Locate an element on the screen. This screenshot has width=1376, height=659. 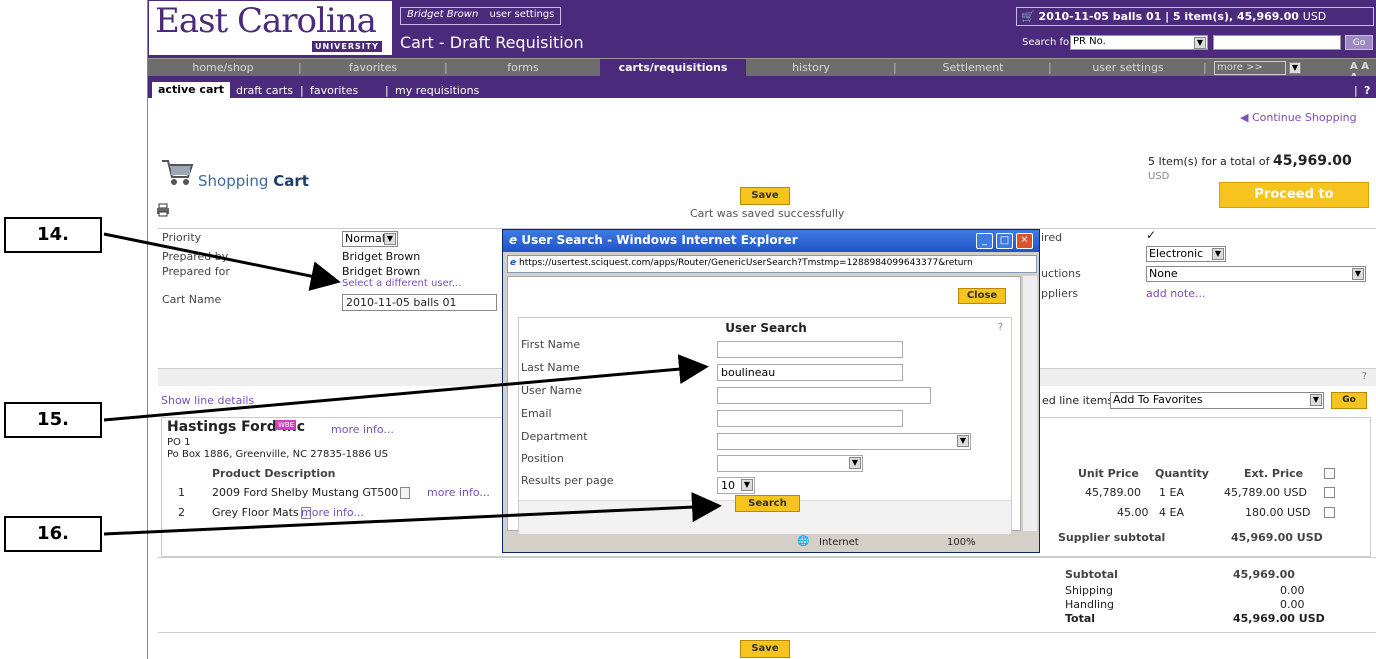
col-quantity: Quantity is located at coordinates (1182, 473).